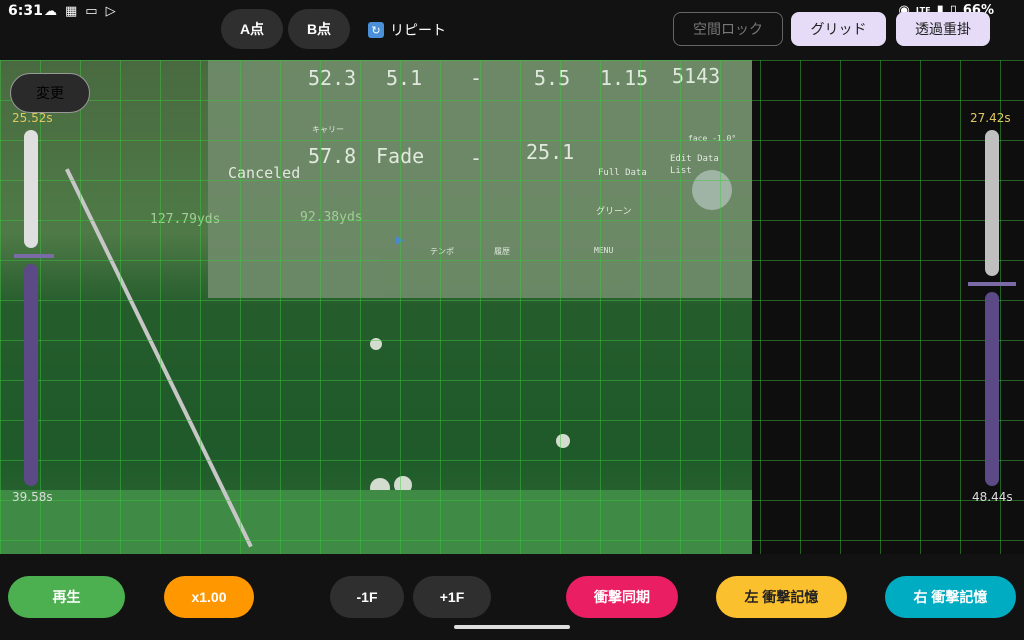  Describe the element at coordinates (319, 29) in the screenshot. I see `b-point-button: B点` at that location.